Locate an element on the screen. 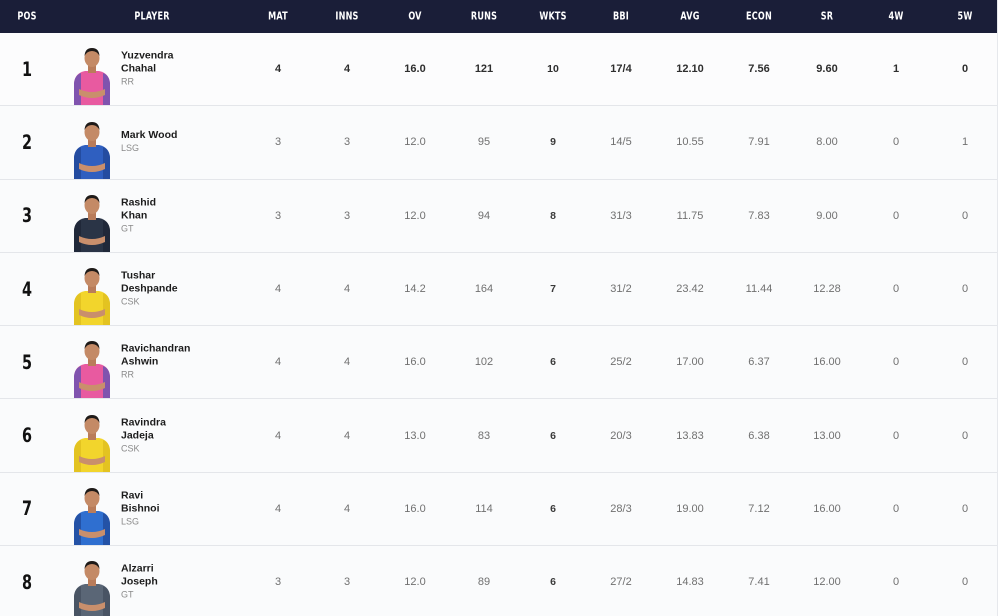  cell-sr: 9.60 is located at coordinates (827, 69).